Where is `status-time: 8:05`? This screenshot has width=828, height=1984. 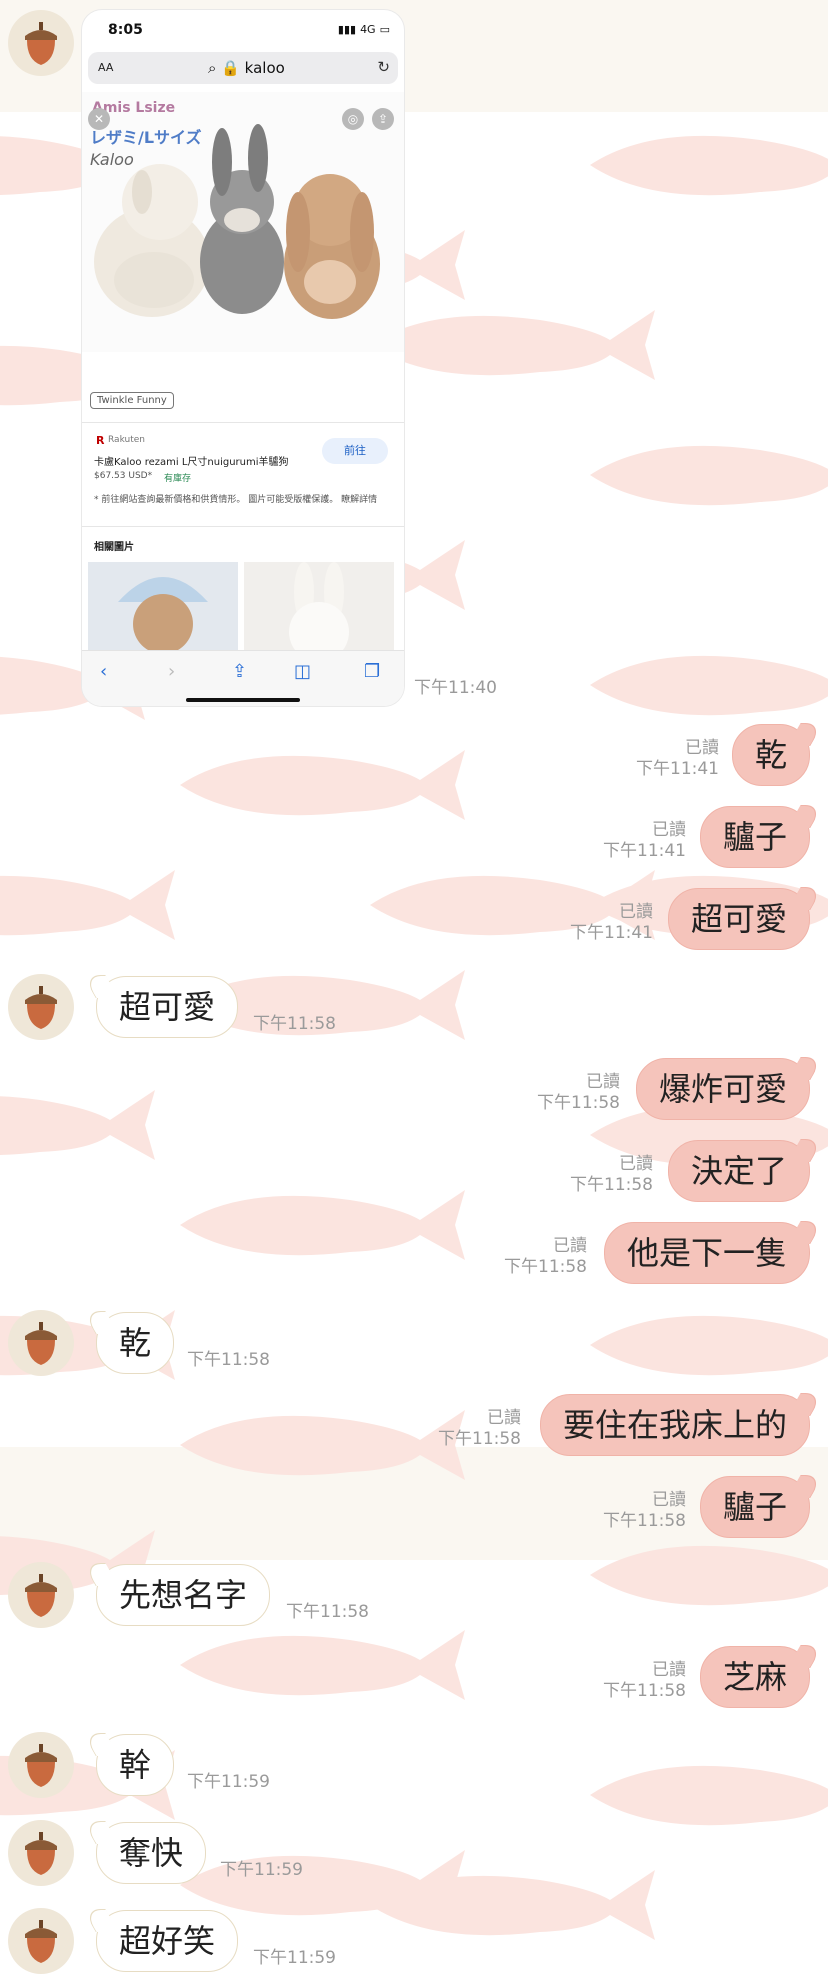 status-time: 8:05 is located at coordinates (125, 30).